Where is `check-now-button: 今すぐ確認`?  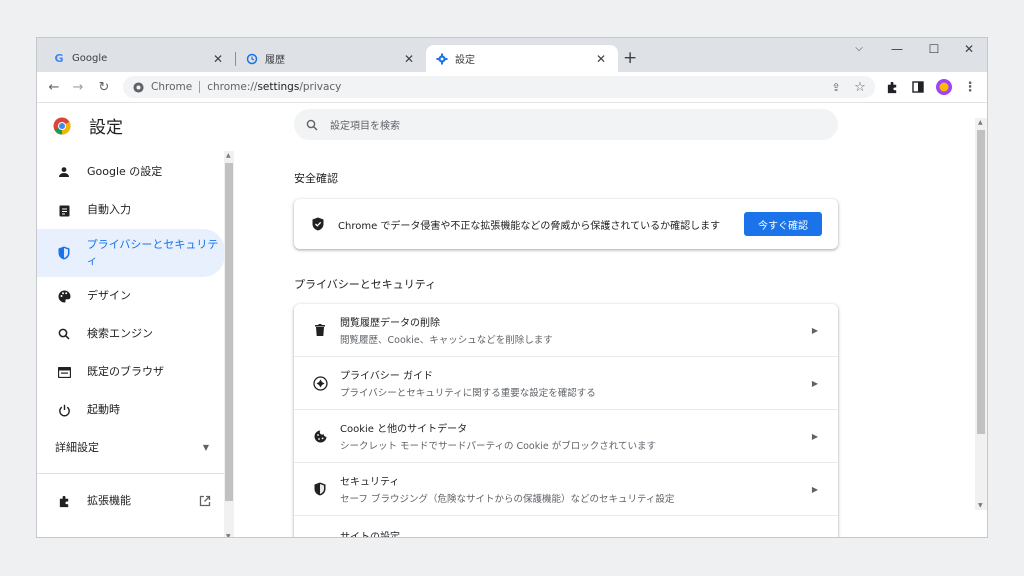 check-now-button: 今すぐ確認 is located at coordinates (783, 224).